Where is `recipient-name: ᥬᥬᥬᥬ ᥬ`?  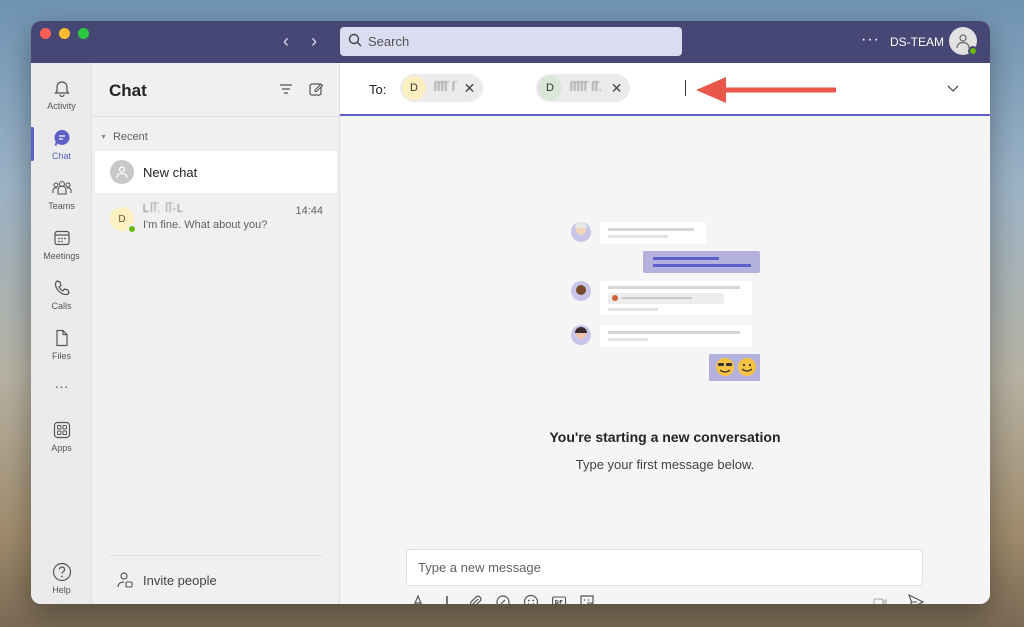
recipient-name: ᥬᥬᥬᥬ ᥬ is located at coordinates (445, 87).